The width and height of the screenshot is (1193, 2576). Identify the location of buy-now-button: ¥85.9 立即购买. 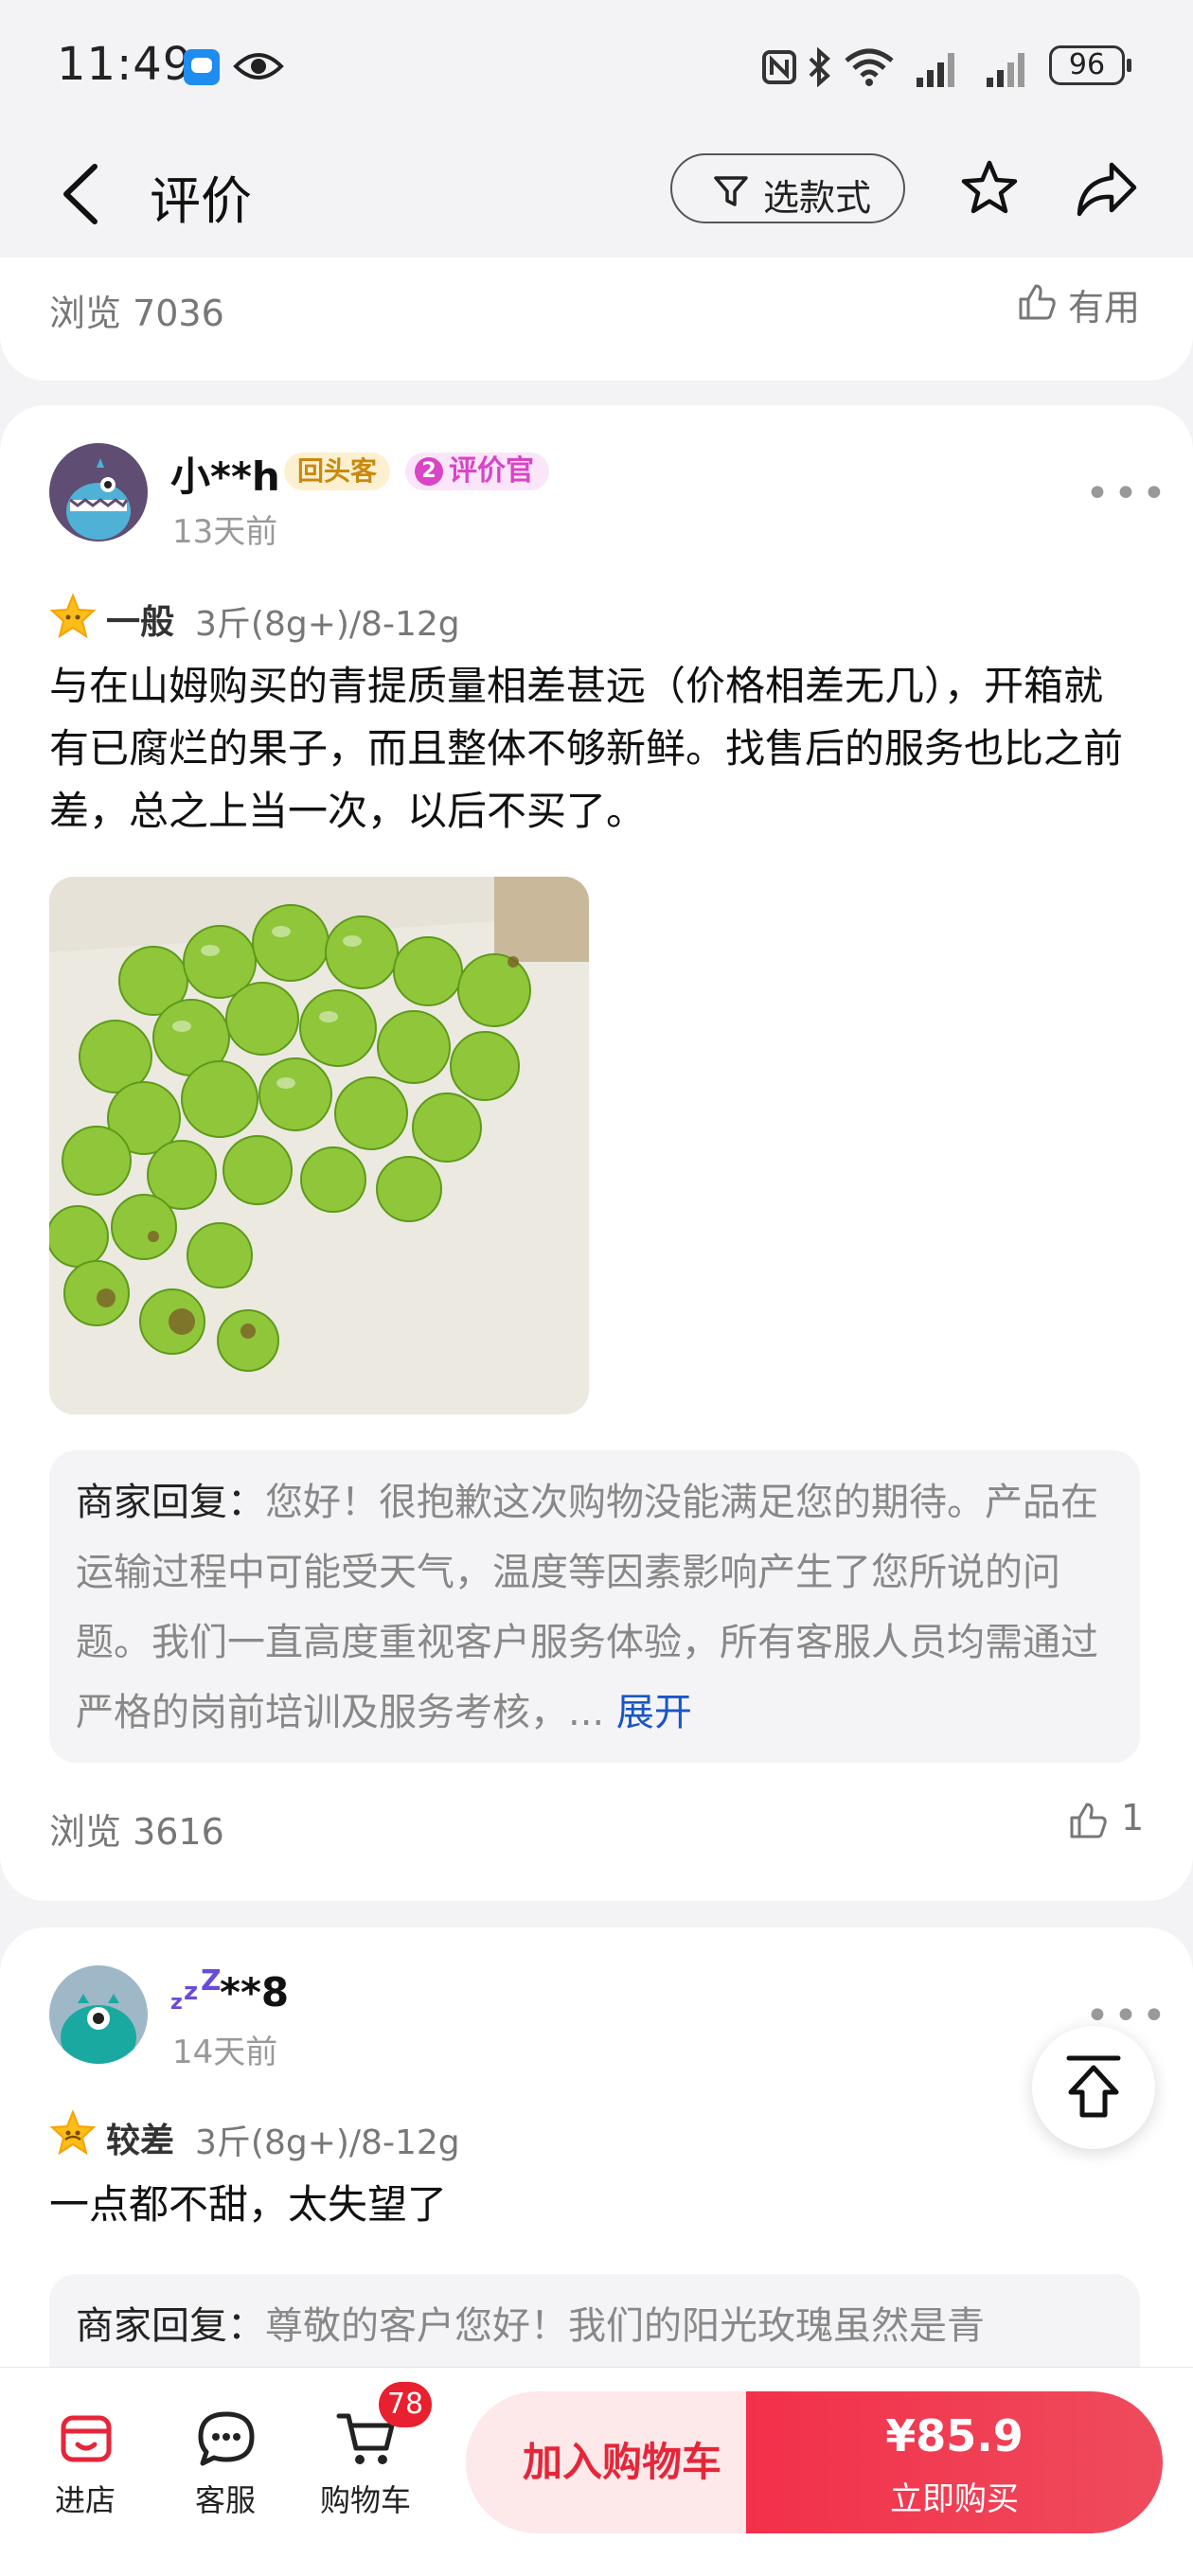
(954, 2462).